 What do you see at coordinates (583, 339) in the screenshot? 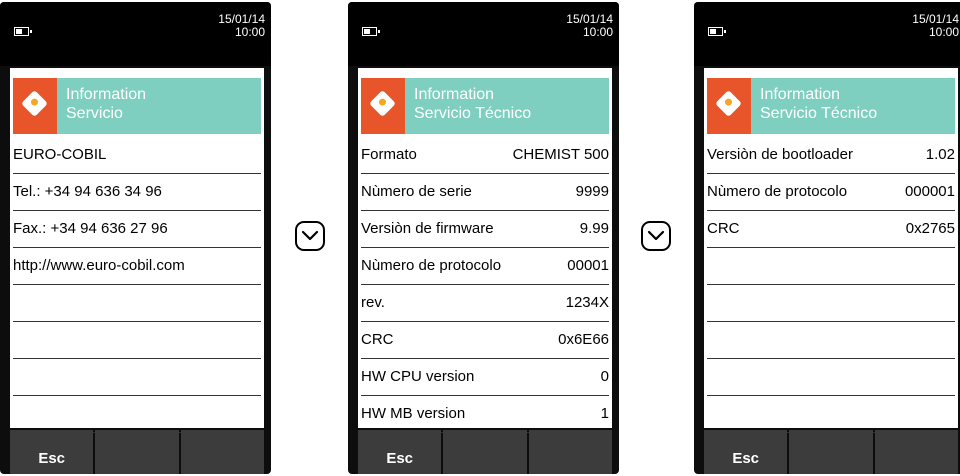
I see `row-value: 0x6E66` at bounding box center [583, 339].